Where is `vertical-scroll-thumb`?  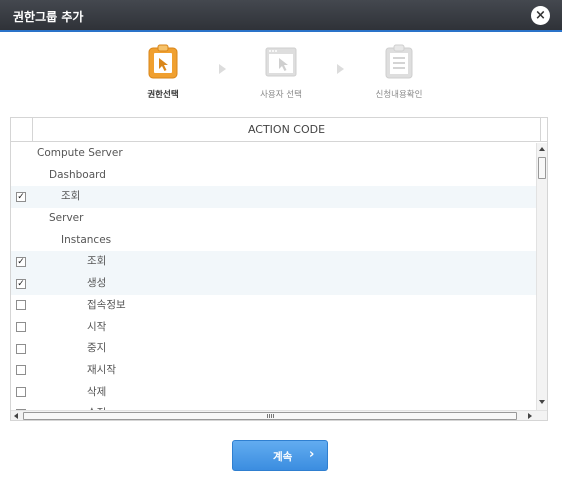
vertical-scroll-thumb is located at coordinates (542, 168).